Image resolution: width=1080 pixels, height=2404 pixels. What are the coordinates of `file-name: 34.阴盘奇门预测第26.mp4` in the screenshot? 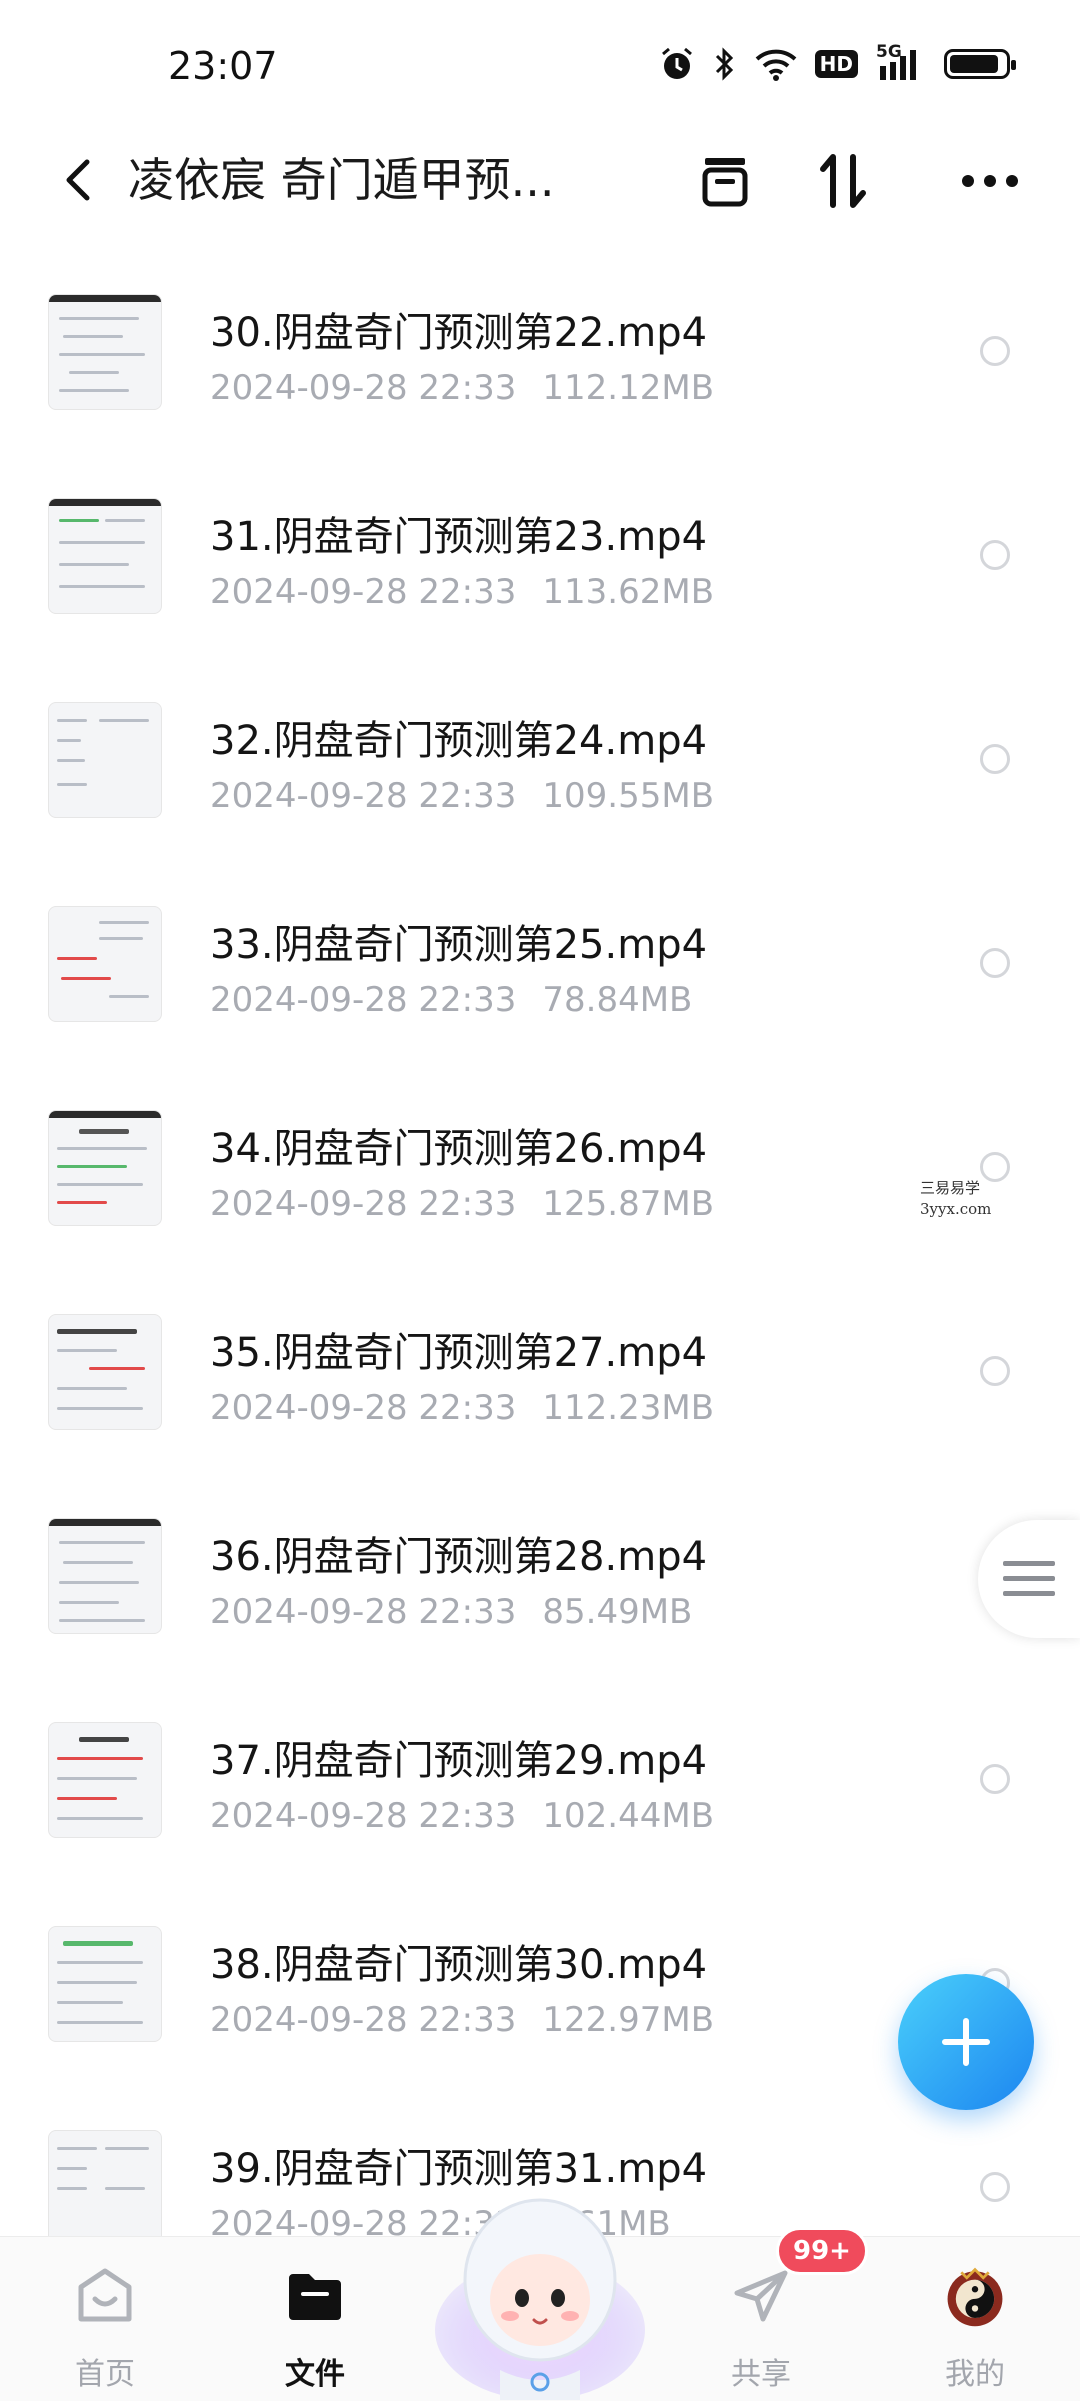 It's located at (459, 1149).